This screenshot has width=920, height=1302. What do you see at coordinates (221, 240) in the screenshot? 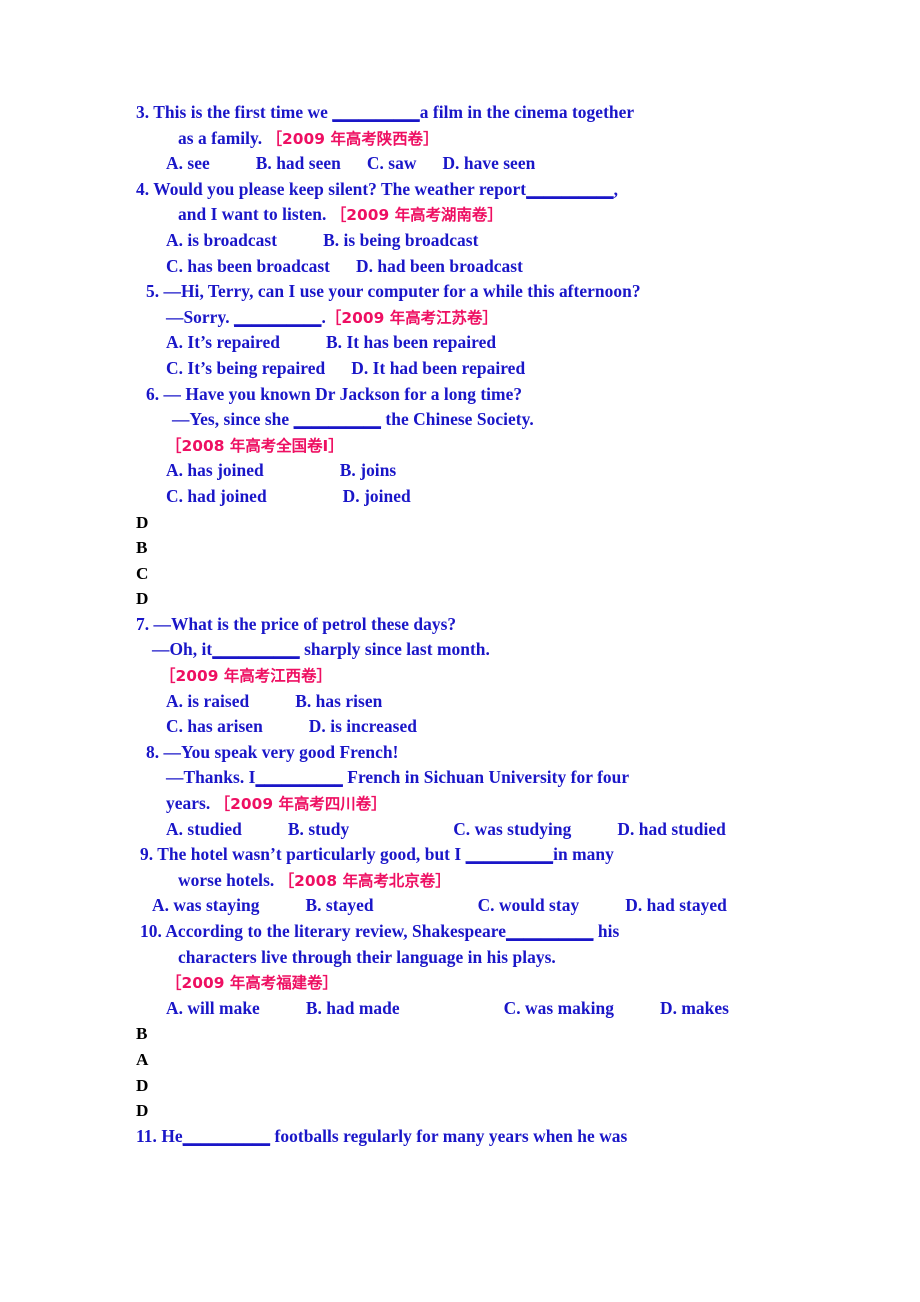
I see `option-a: A. is broadcast` at bounding box center [221, 240].